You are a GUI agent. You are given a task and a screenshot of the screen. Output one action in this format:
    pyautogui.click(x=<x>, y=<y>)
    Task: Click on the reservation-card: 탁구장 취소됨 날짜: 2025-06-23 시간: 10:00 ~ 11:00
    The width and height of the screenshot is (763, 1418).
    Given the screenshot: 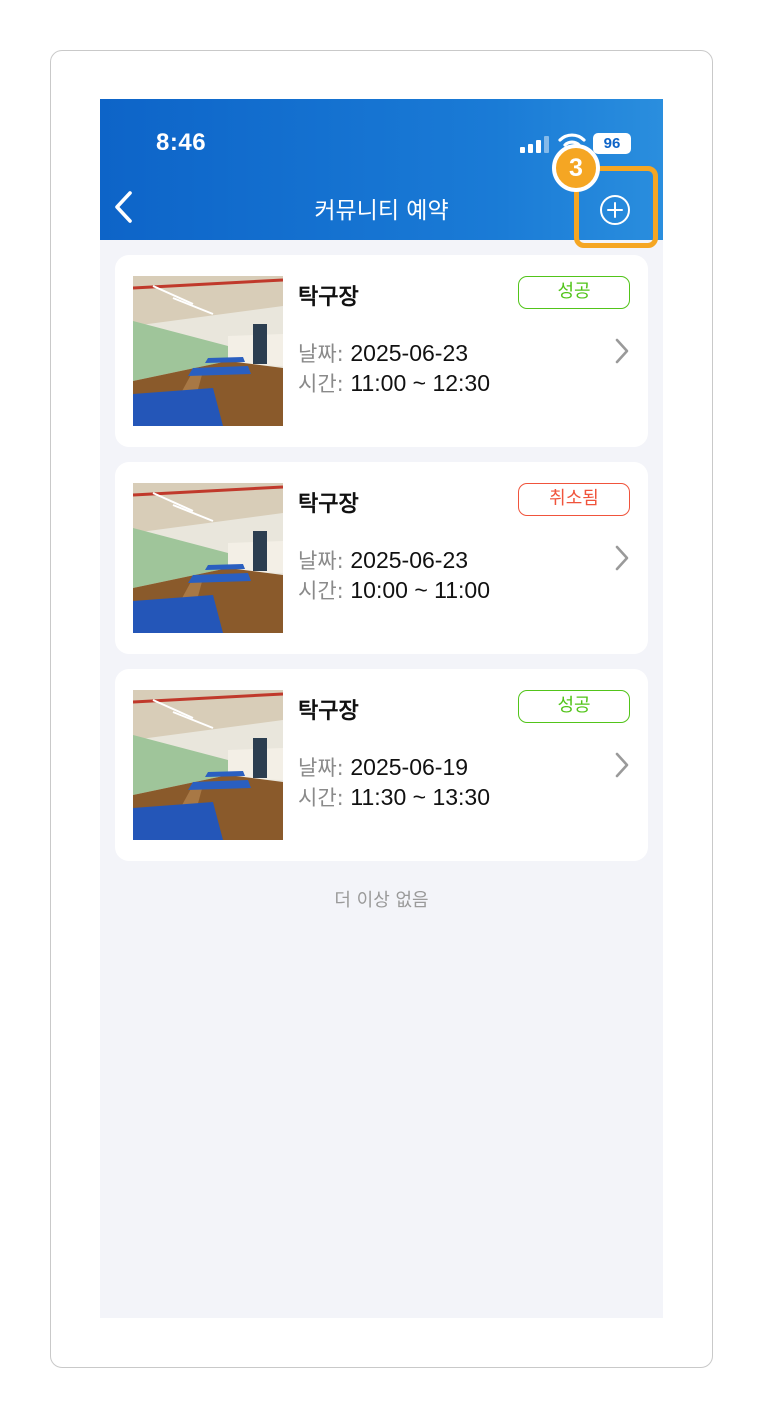 What is the action you would take?
    pyautogui.click(x=381, y=558)
    